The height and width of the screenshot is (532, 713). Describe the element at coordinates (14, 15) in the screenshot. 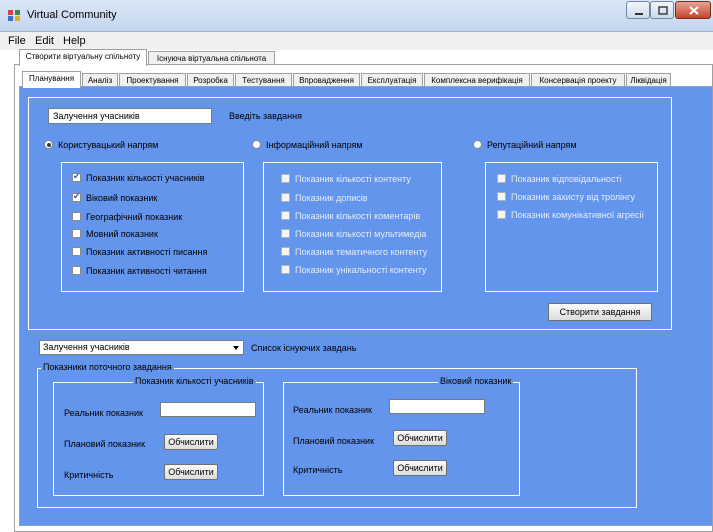

I see `app-icon` at that location.